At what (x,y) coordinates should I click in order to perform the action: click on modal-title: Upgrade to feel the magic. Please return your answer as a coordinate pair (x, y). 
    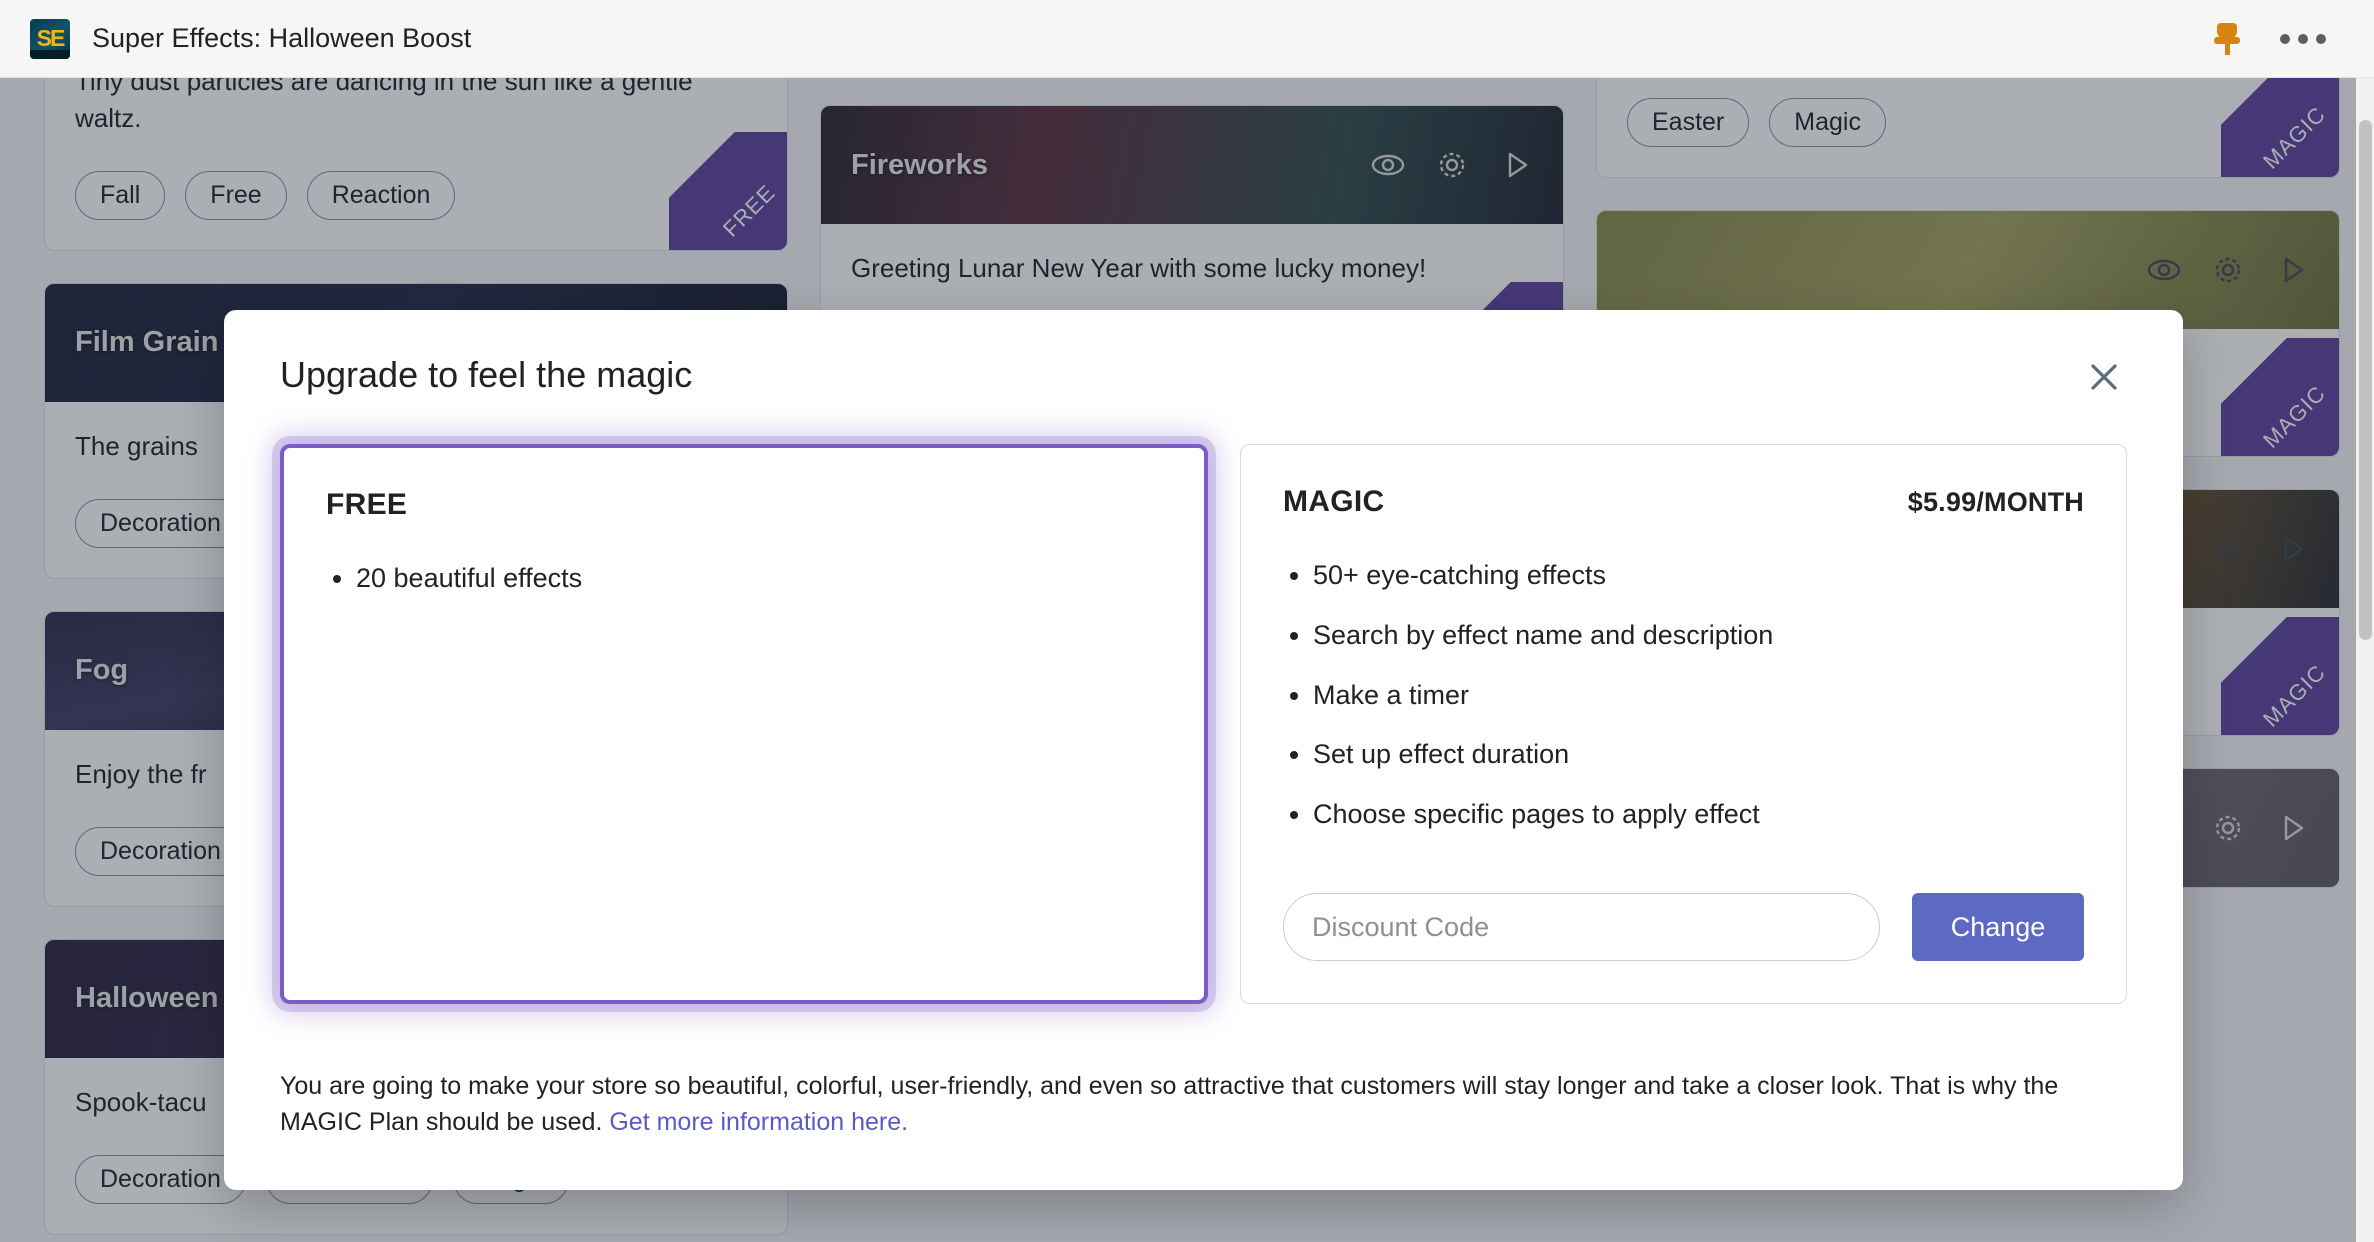
    Looking at the image, I should click on (486, 374).